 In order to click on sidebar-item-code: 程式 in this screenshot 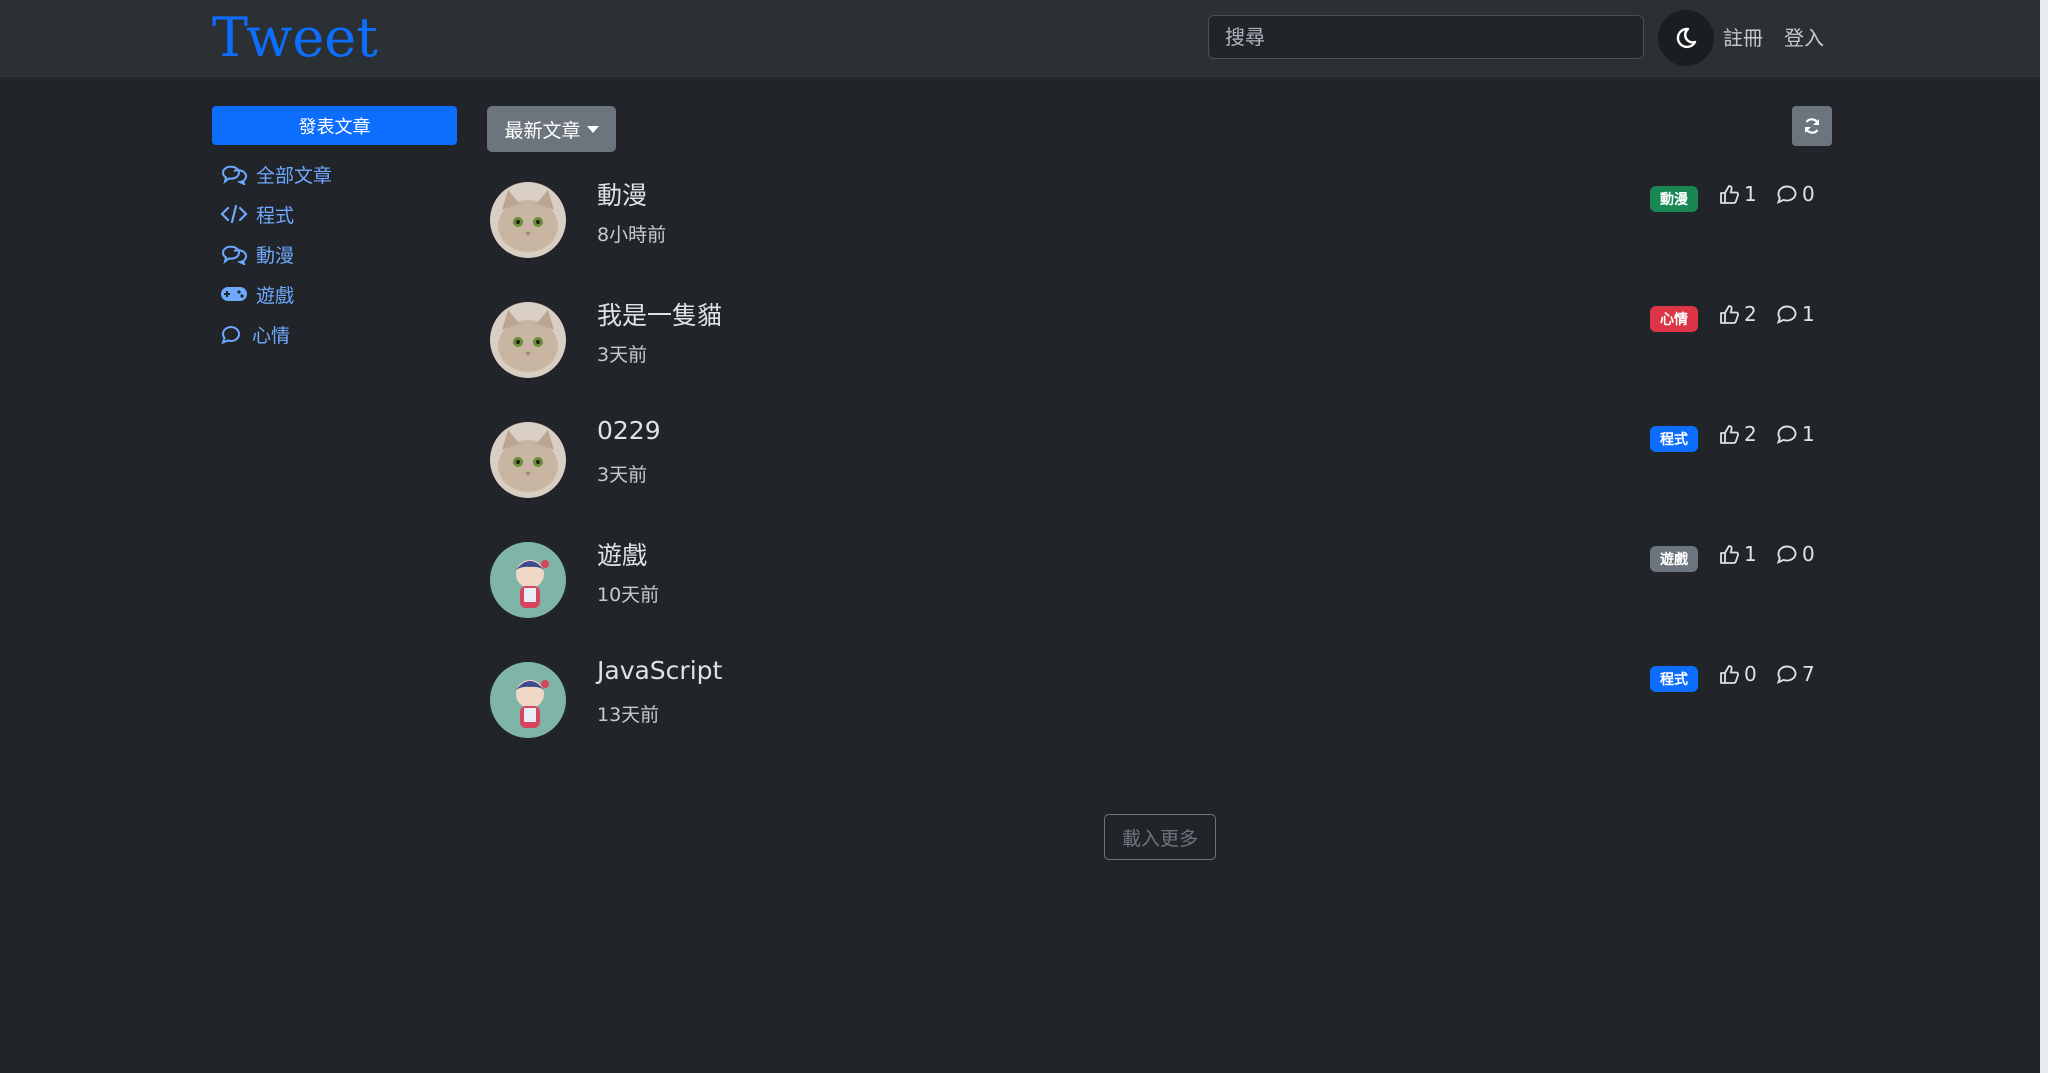, I will do `click(257, 214)`.